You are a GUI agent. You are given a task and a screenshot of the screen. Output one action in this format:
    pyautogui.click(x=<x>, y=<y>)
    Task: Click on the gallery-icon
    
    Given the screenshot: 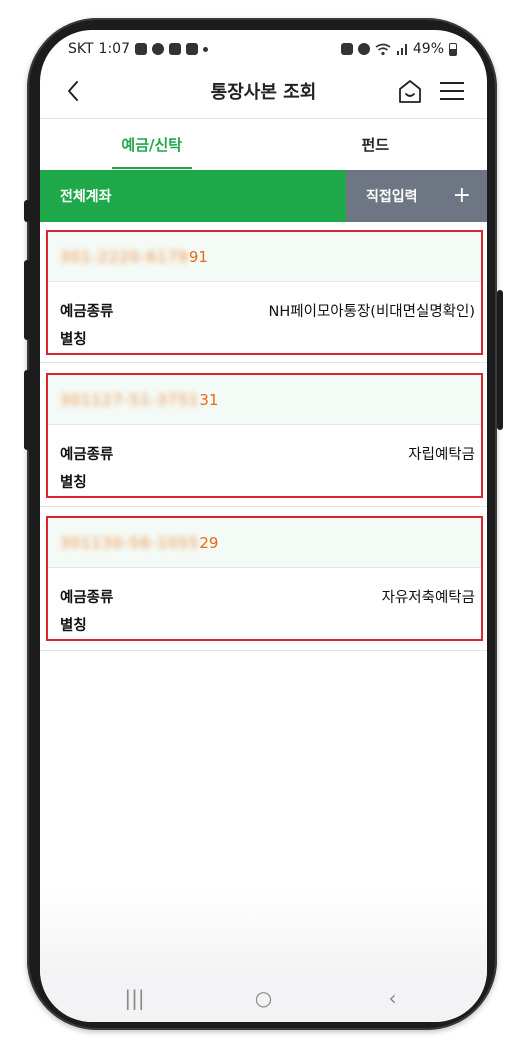 What is the action you would take?
    pyautogui.click(x=175, y=49)
    